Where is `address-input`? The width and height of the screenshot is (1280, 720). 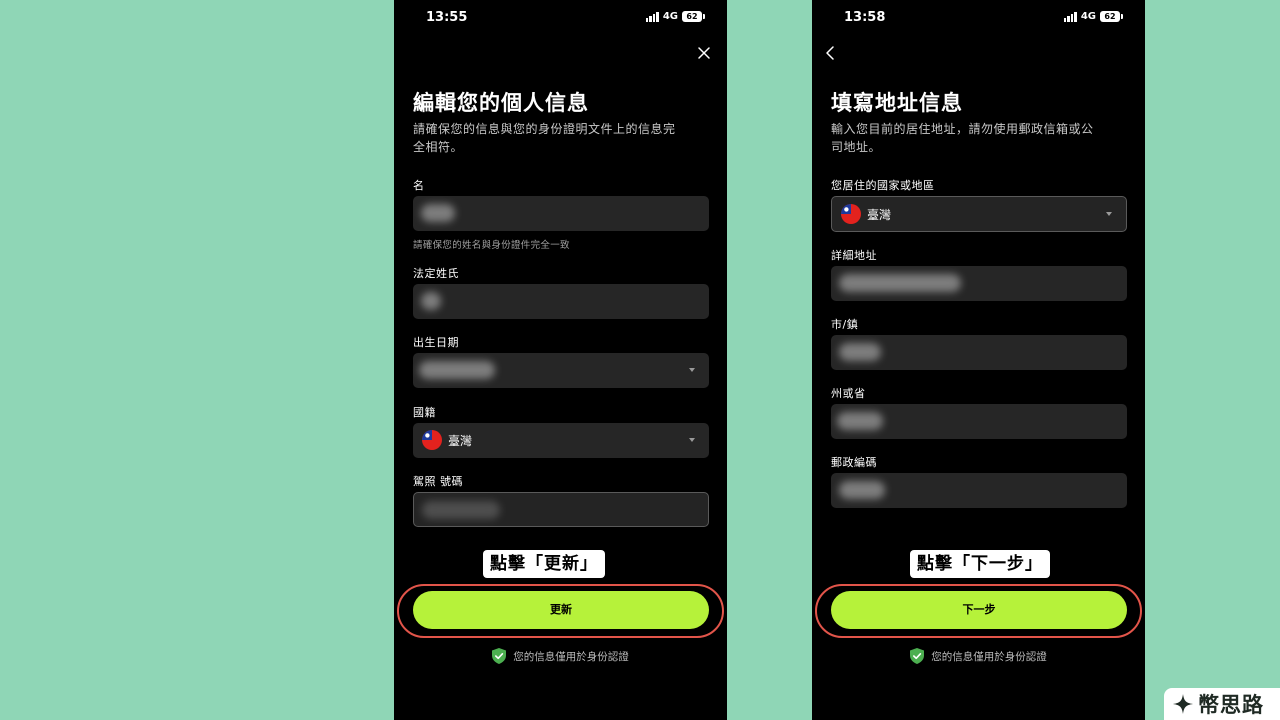
address-input is located at coordinates (979, 283).